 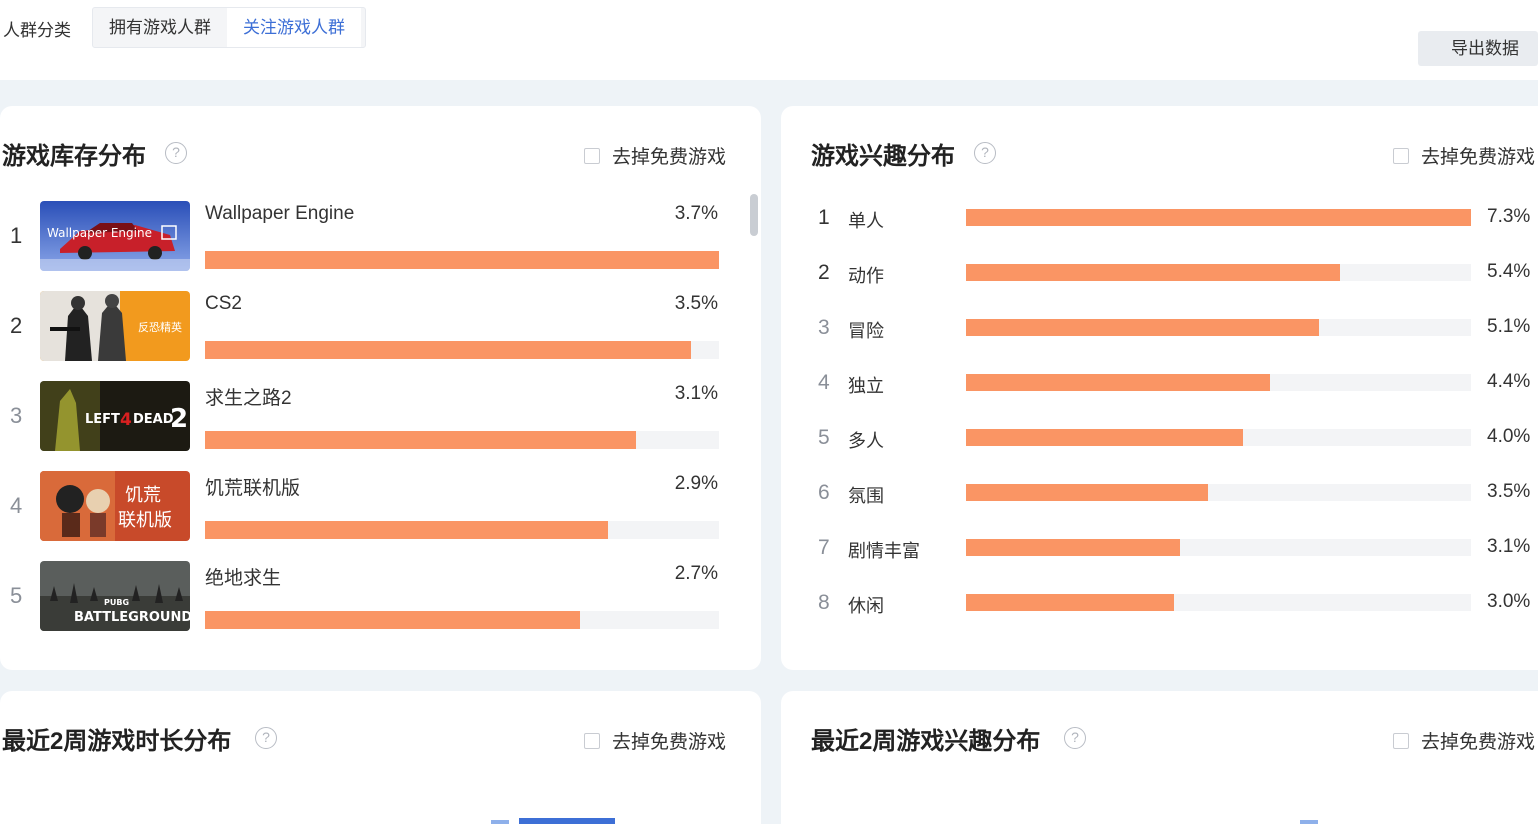 What do you see at coordinates (1401, 155) in the screenshot?
I see `interest-remove-free-checkbox` at bounding box center [1401, 155].